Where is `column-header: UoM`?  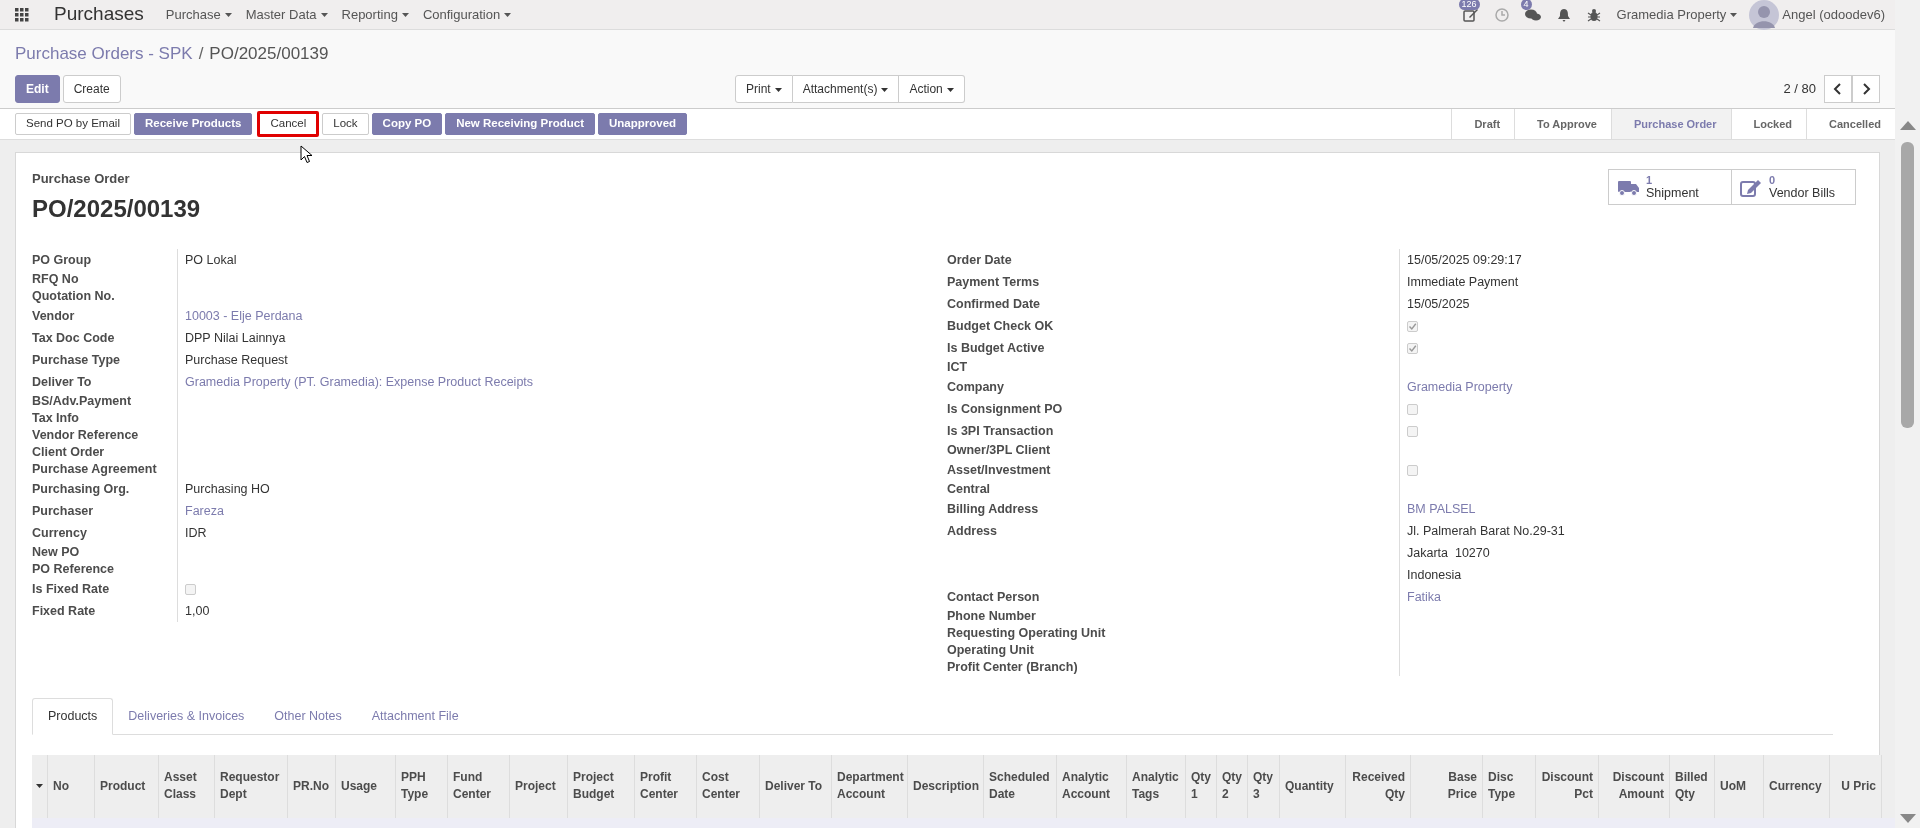
column-header: UoM is located at coordinates (1739, 786).